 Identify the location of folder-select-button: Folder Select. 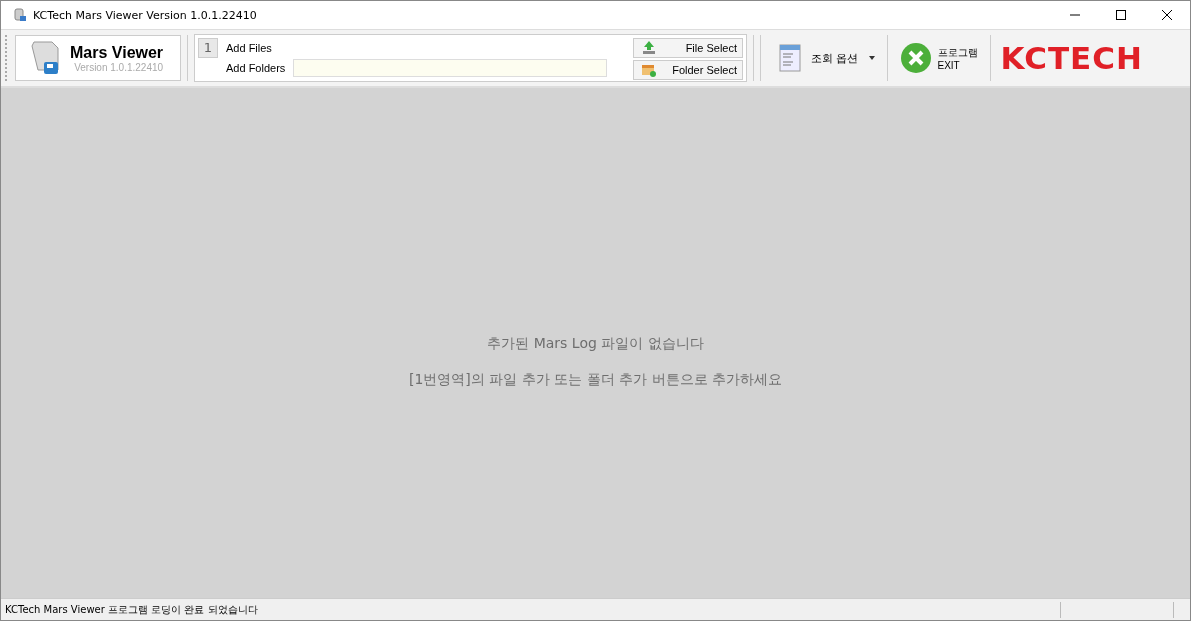
(688, 70).